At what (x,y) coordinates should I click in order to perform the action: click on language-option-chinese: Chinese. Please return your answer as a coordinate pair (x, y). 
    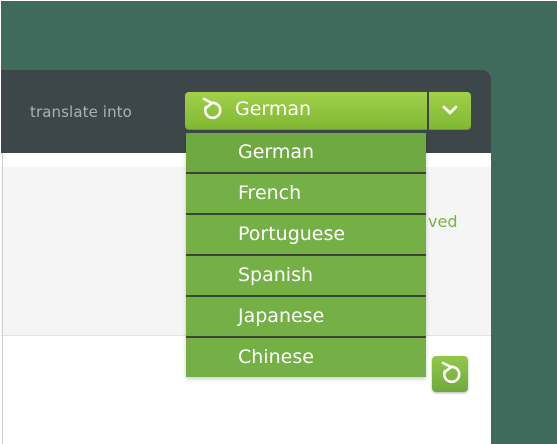
    Looking at the image, I should click on (306, 357).